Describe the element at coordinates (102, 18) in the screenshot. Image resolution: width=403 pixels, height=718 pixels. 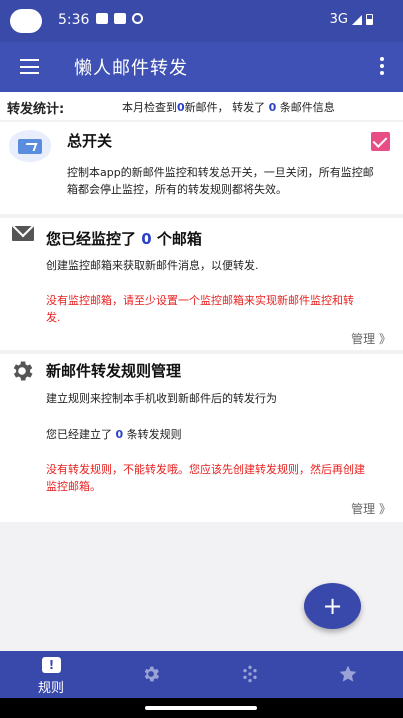
I see `notification-icon` at that location.